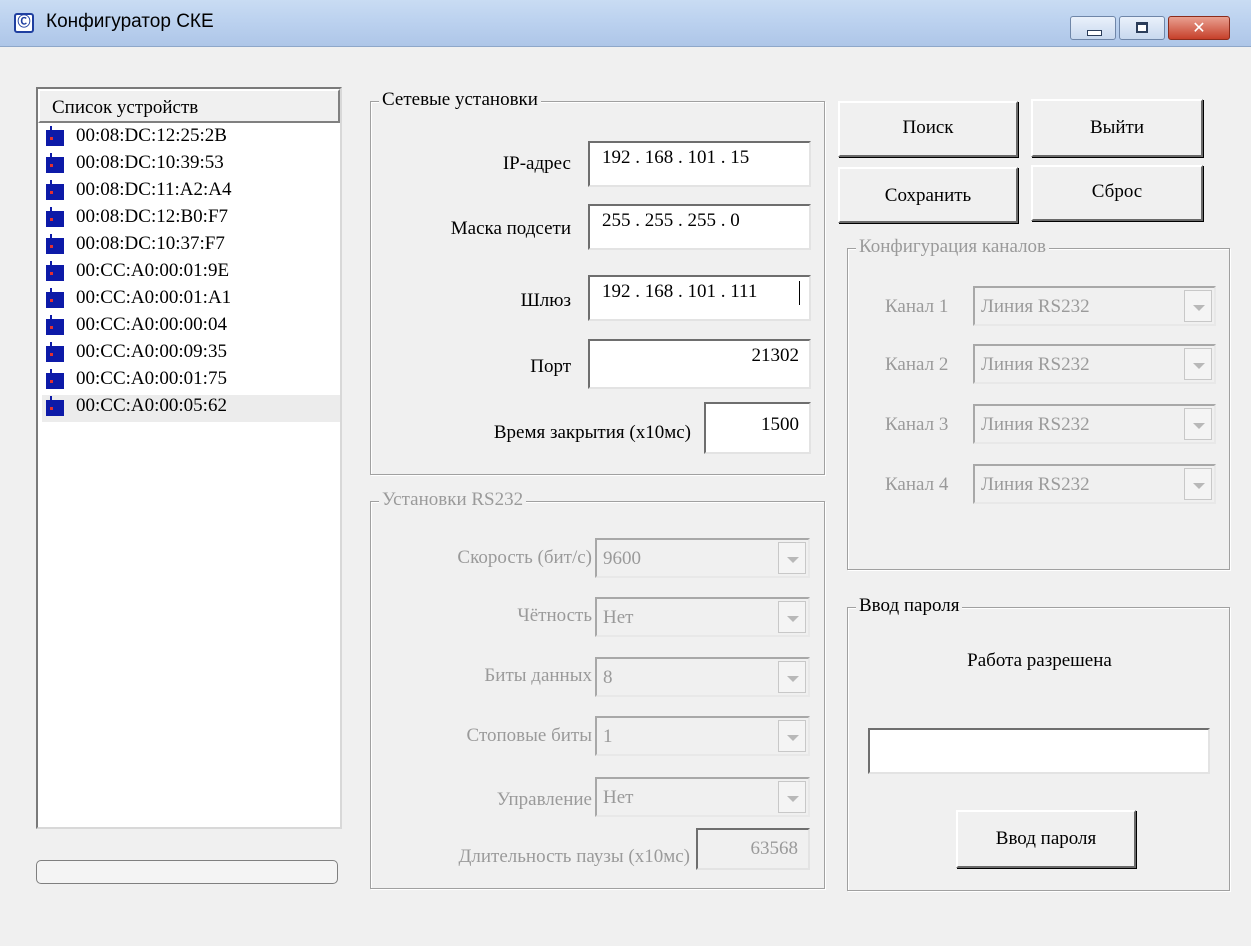  I want to click on channel-1-label: Канал 1, so click(917, 306).